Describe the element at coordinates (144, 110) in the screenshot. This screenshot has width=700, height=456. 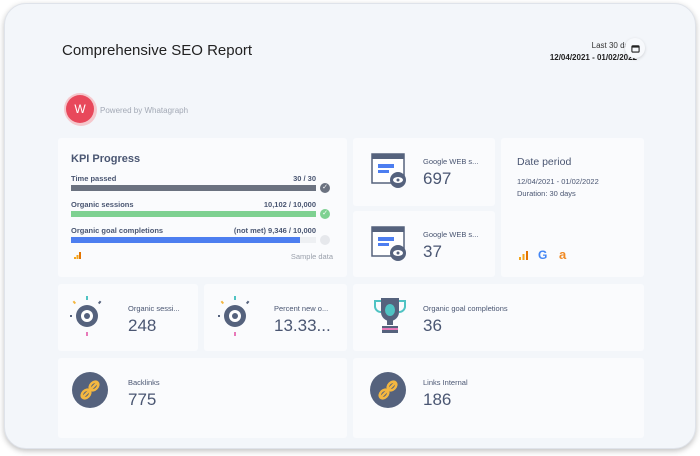
I see `powered-by: Powered by Whatagraph` at that location.